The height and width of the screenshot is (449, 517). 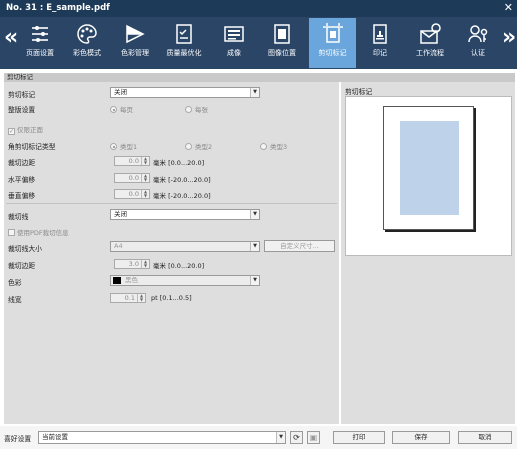 I want to click on trim-margin-unit: 毫米 [0.0...20.0], so click(x=179, y=266).